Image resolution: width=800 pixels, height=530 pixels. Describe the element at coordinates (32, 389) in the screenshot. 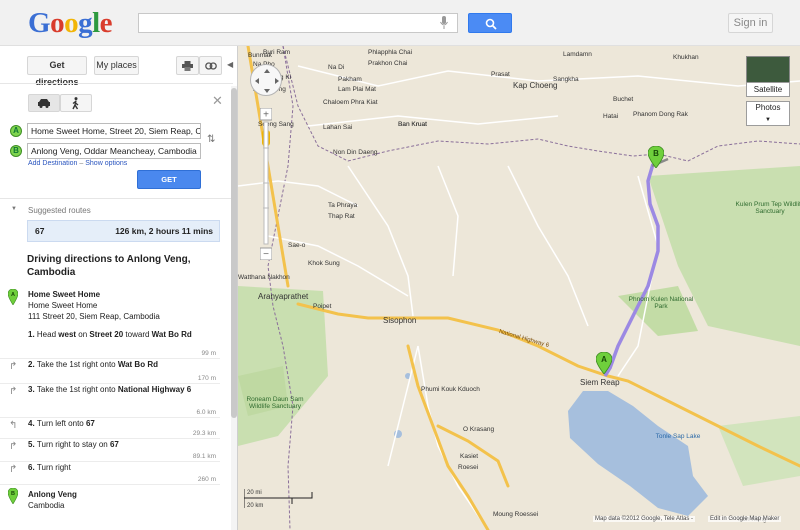

I see `step-number: 3.` at that location.